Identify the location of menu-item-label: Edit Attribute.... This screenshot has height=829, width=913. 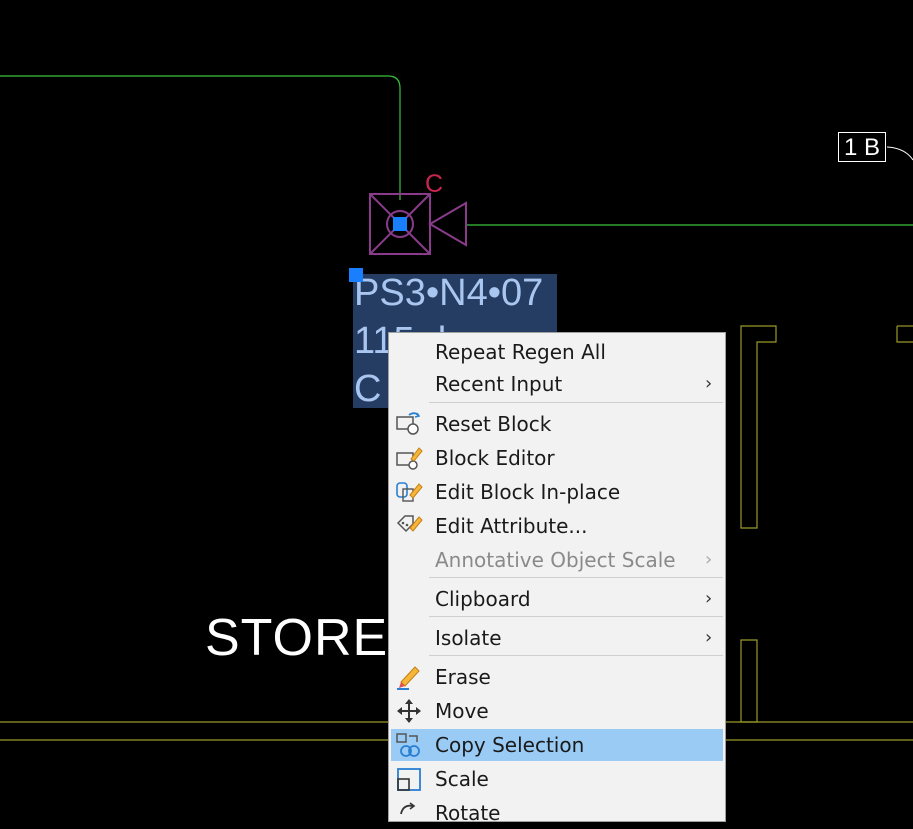
(511, 526).